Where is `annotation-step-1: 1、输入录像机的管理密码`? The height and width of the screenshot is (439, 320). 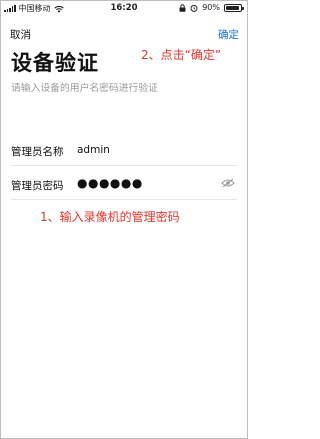 annotation-step-1: 1、输入录像机的管理密码 is located at coordinates (110, 217).